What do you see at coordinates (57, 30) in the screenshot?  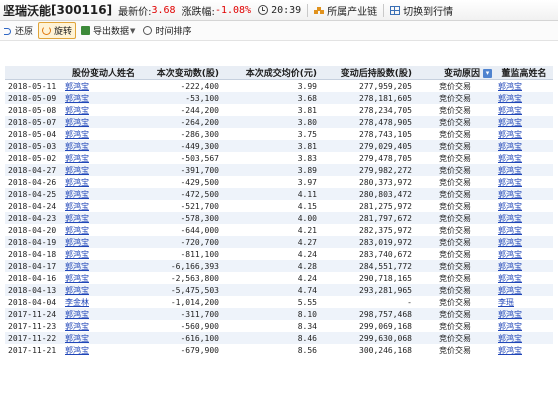 I see `rotate-button: 旋转` at bounding box center [57, 30].